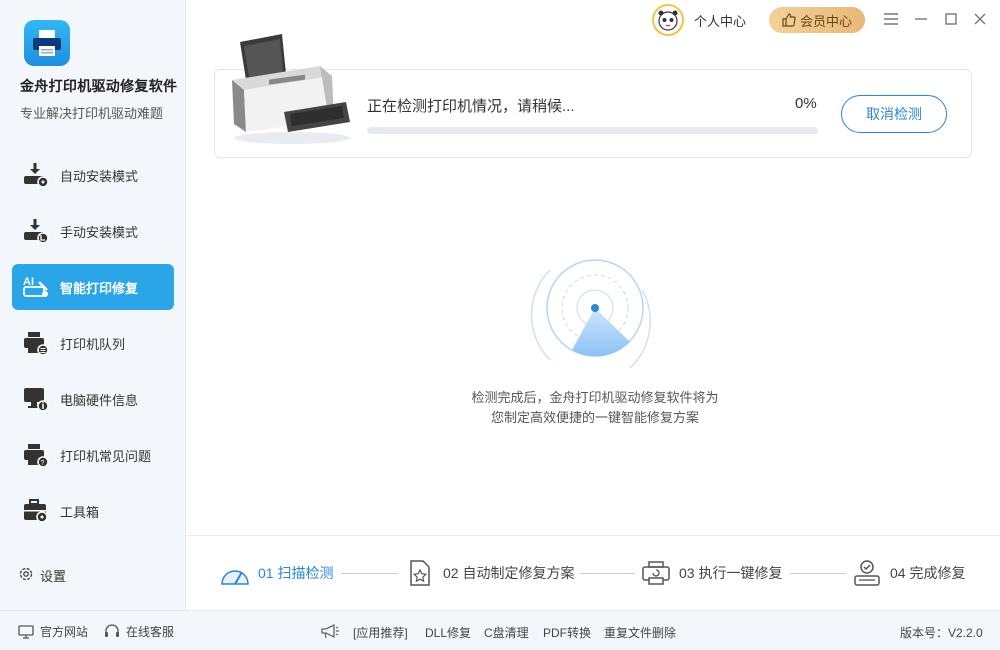 Image resolution: width=1000 pixels, height=650 pixels. Describe the element at coordinates (235, 573) in the screenshot. I see `scan-gauge-icon` at that location.